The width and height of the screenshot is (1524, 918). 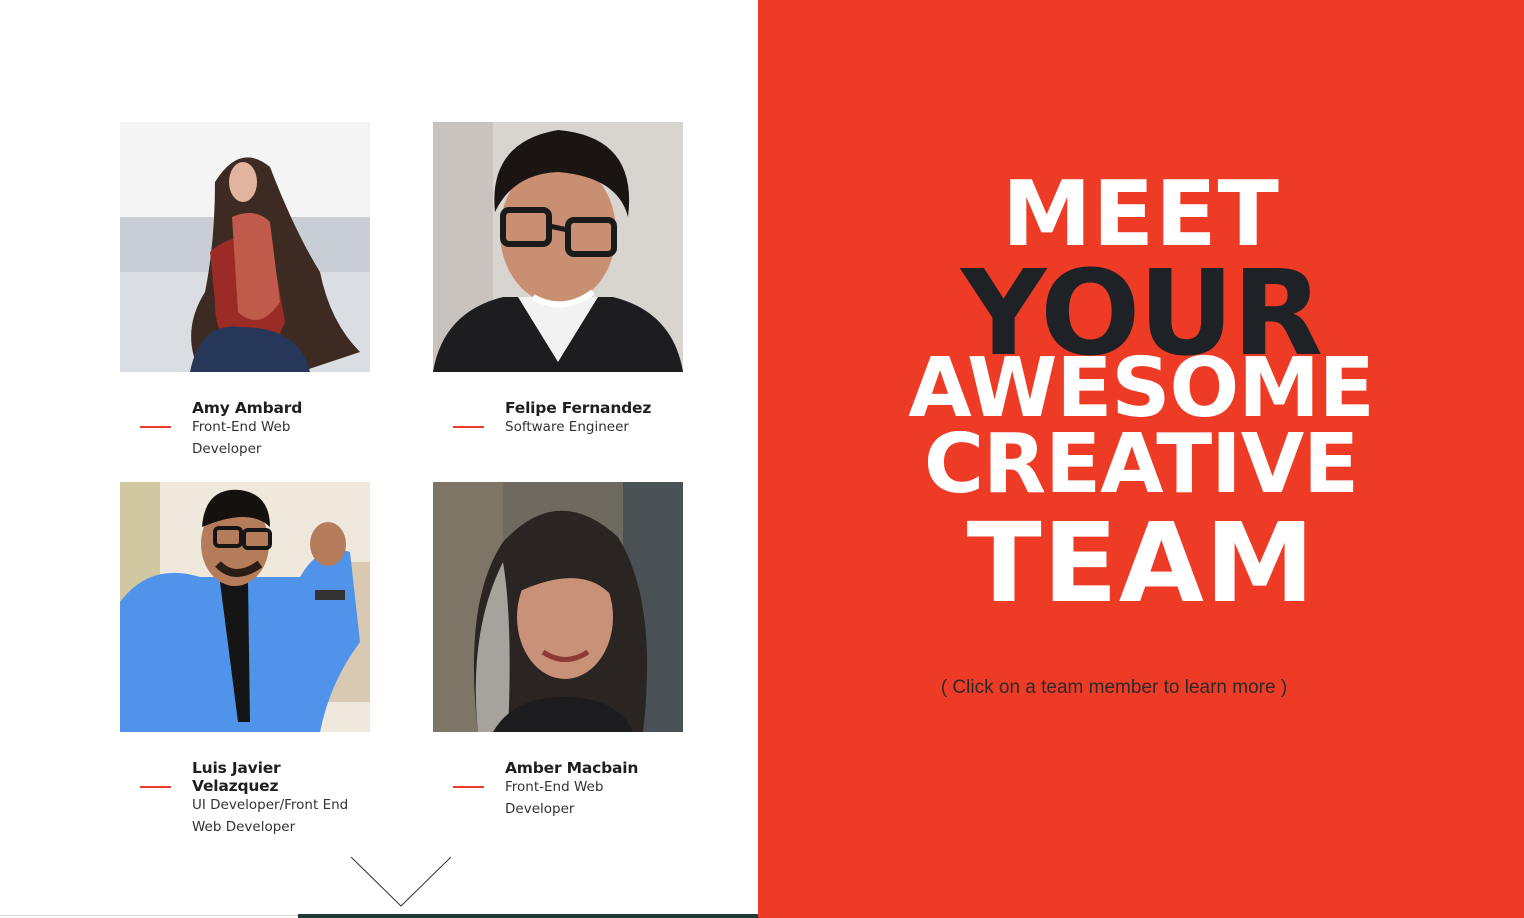 I want to click on scroll-progress-bar, so click(x=528, y=916).